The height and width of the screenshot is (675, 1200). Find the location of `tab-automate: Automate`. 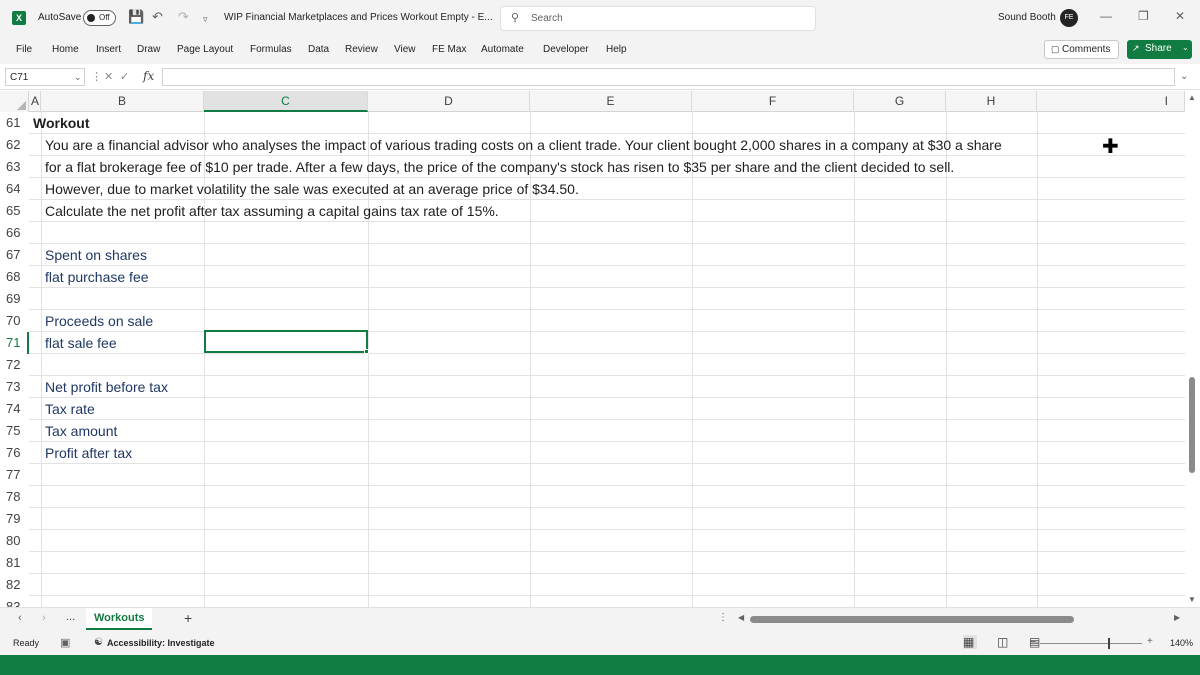

tab-automate: Automate is located at coordinates (502, 49).